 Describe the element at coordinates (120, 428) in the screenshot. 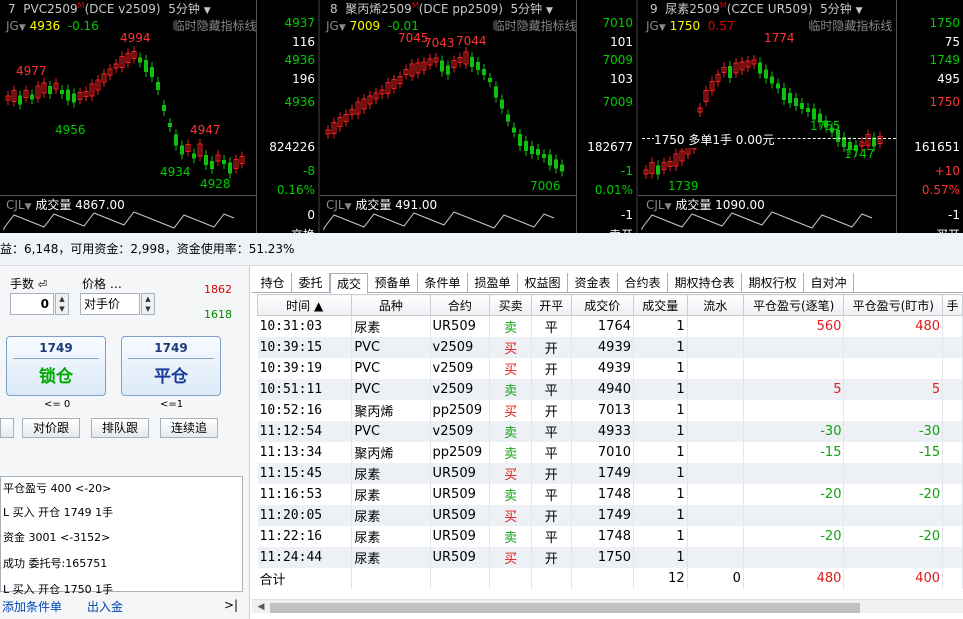

I see `queue-follow-button: 排队跟` at that location.